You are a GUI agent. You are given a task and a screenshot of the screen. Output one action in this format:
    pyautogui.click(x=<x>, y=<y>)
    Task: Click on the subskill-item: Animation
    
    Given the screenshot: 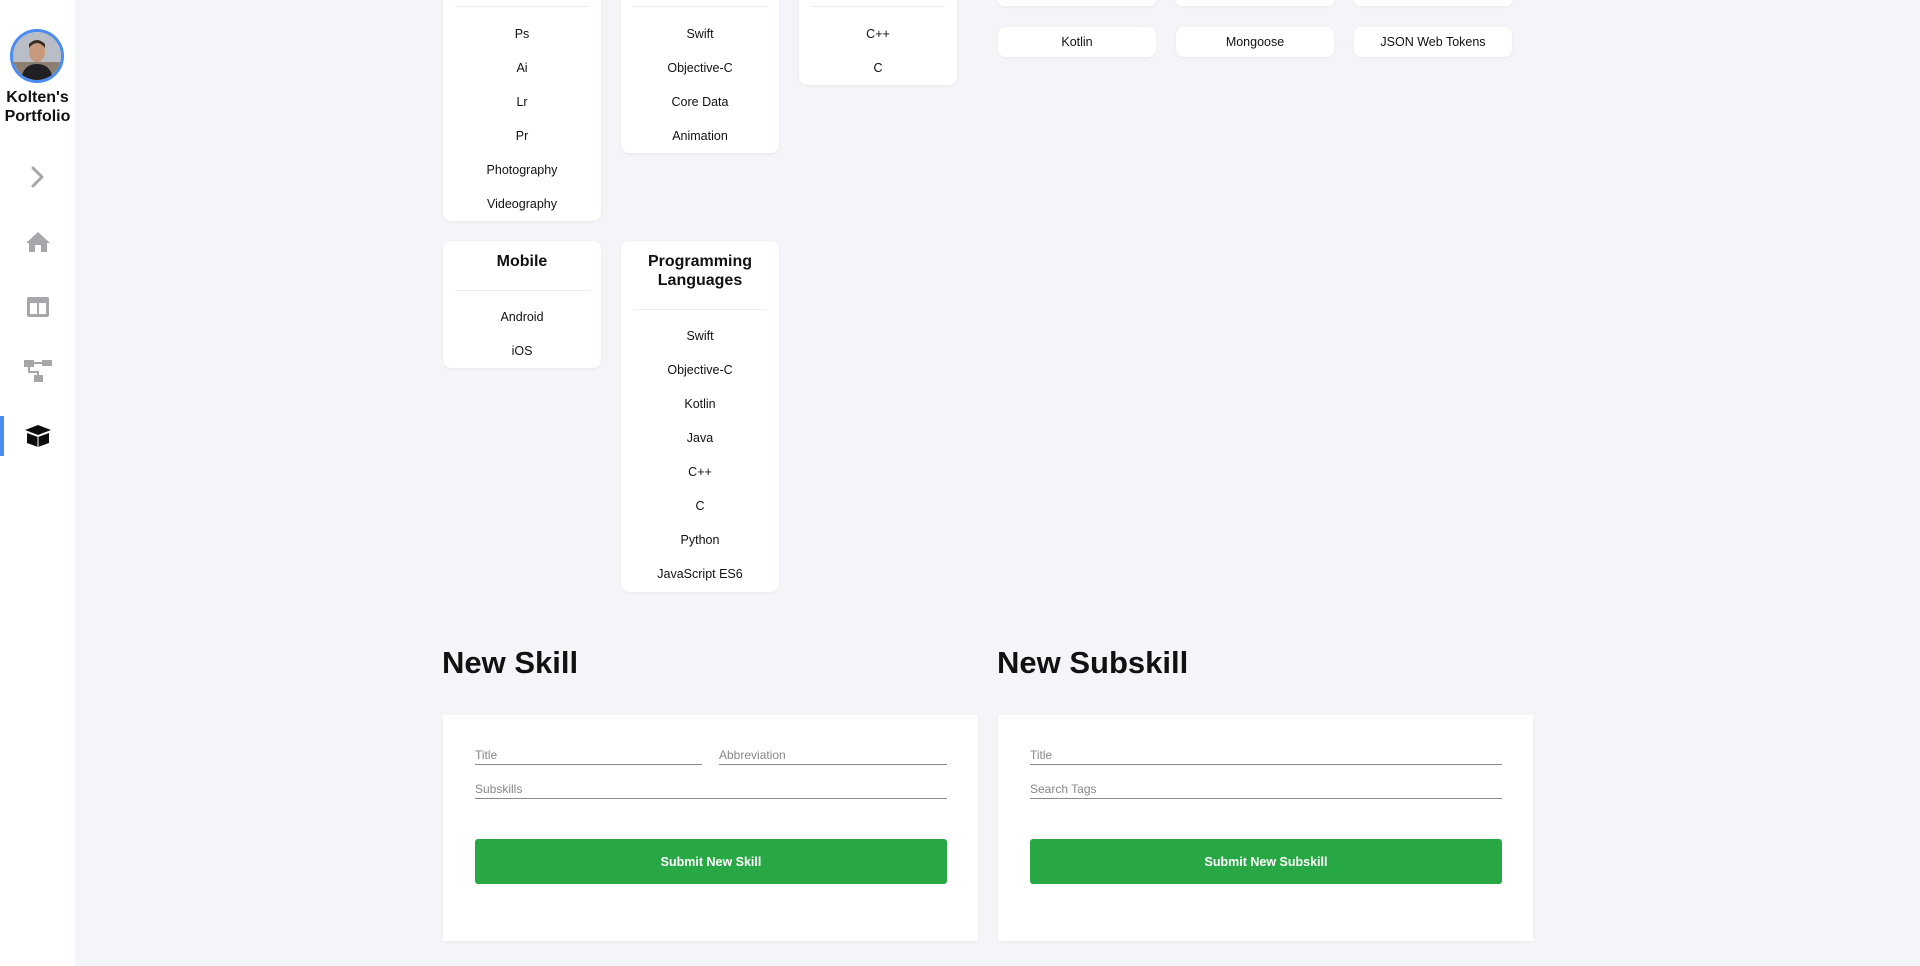 What is the action you would take?
    pyautogui.click(x=700, y=136)
    